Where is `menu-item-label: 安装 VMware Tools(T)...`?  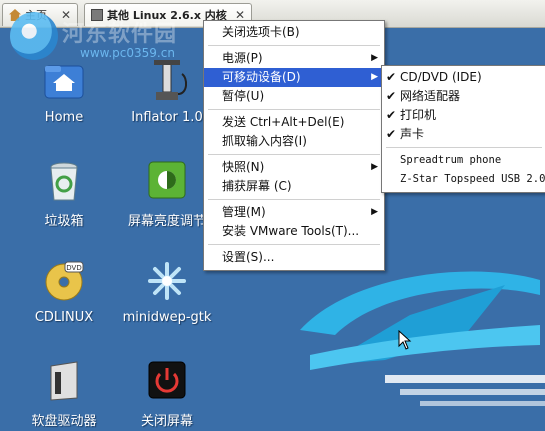
menu-item-label: 安装 VMware Tools(T)... is located at coordinates (291, 231).